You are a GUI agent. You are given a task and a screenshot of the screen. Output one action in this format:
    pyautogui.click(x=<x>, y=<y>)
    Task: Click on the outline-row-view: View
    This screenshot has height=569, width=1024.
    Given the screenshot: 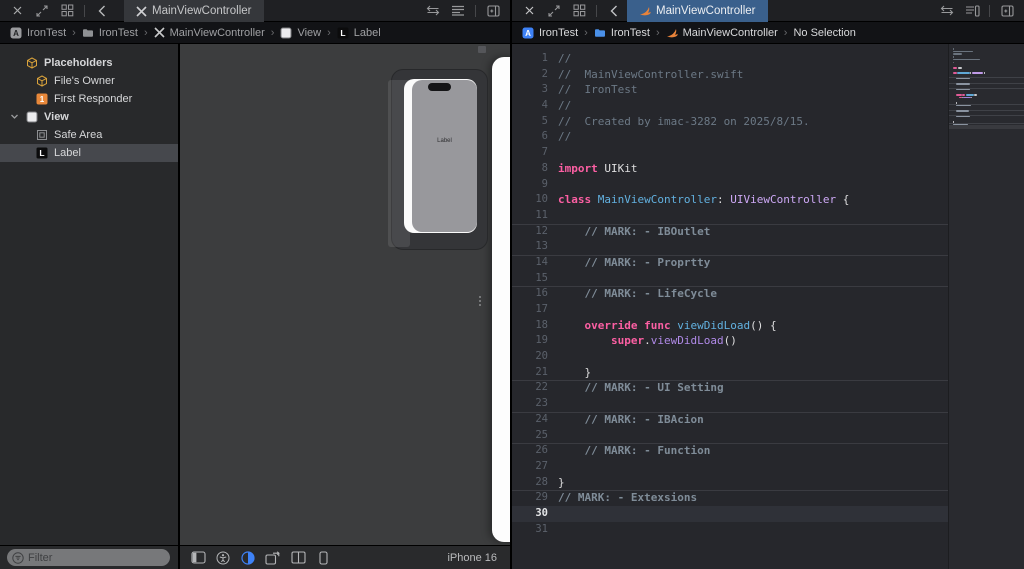 What is the action you would take?
    pyautogui.click(x=89, y=117)
    